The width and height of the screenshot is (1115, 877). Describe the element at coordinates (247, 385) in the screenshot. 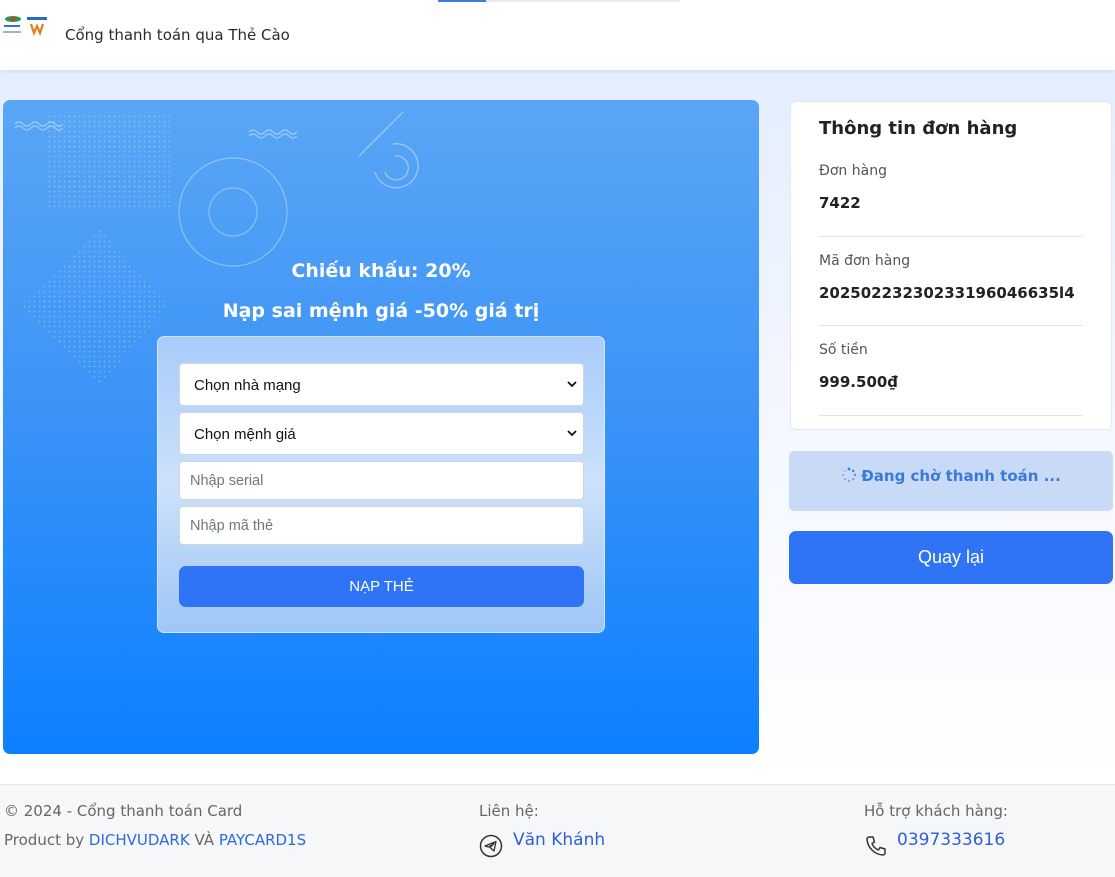

I see `carrier-select-value: Chọn nhà mạng` at that location.